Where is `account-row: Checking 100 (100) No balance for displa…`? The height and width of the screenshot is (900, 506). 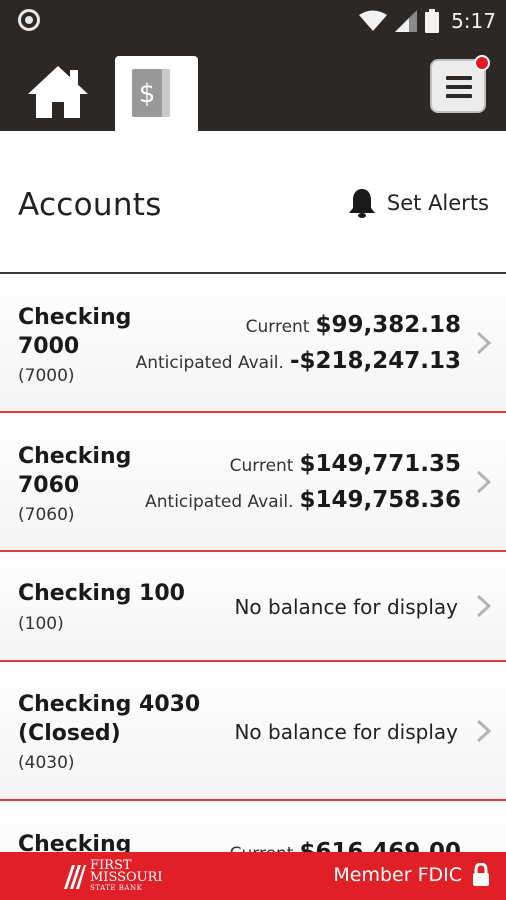 account-row: Checking 100 (100) No balance for displa… is located at coordinates (253, 607).